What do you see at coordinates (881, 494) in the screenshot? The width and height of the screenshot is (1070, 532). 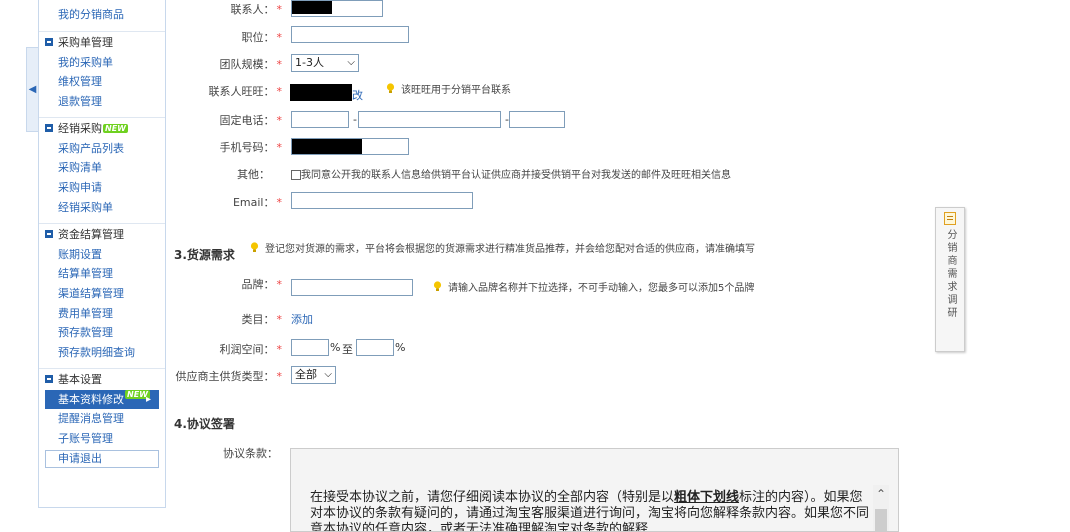 I see `scroll-up-icon: ⌃` at bounding box center [881, 494].